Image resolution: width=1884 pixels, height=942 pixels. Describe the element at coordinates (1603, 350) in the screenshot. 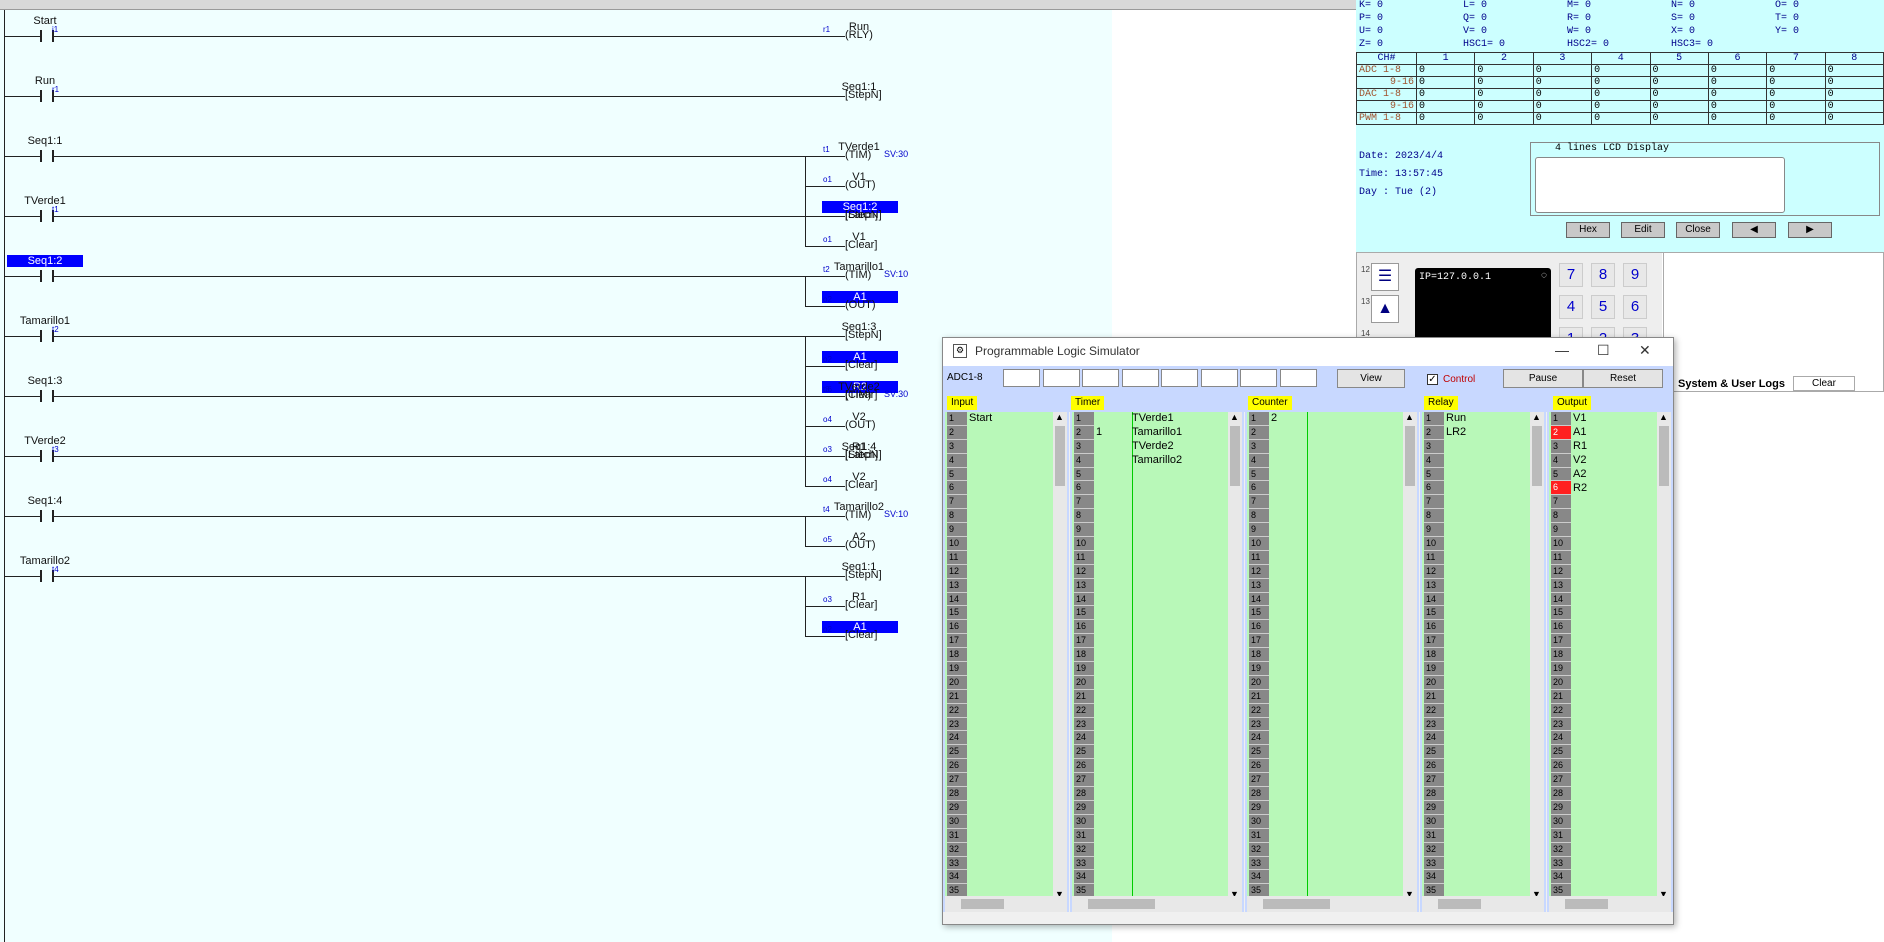

I see `maximize-icon: ☐` at that location.